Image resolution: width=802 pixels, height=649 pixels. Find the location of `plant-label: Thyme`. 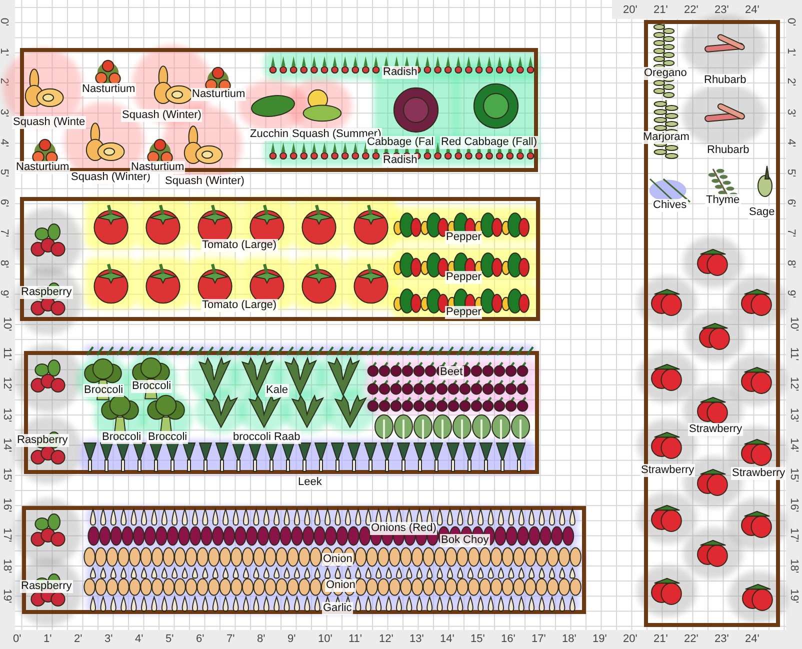

plant-label: Thyme is located at coordinates (723, 200).